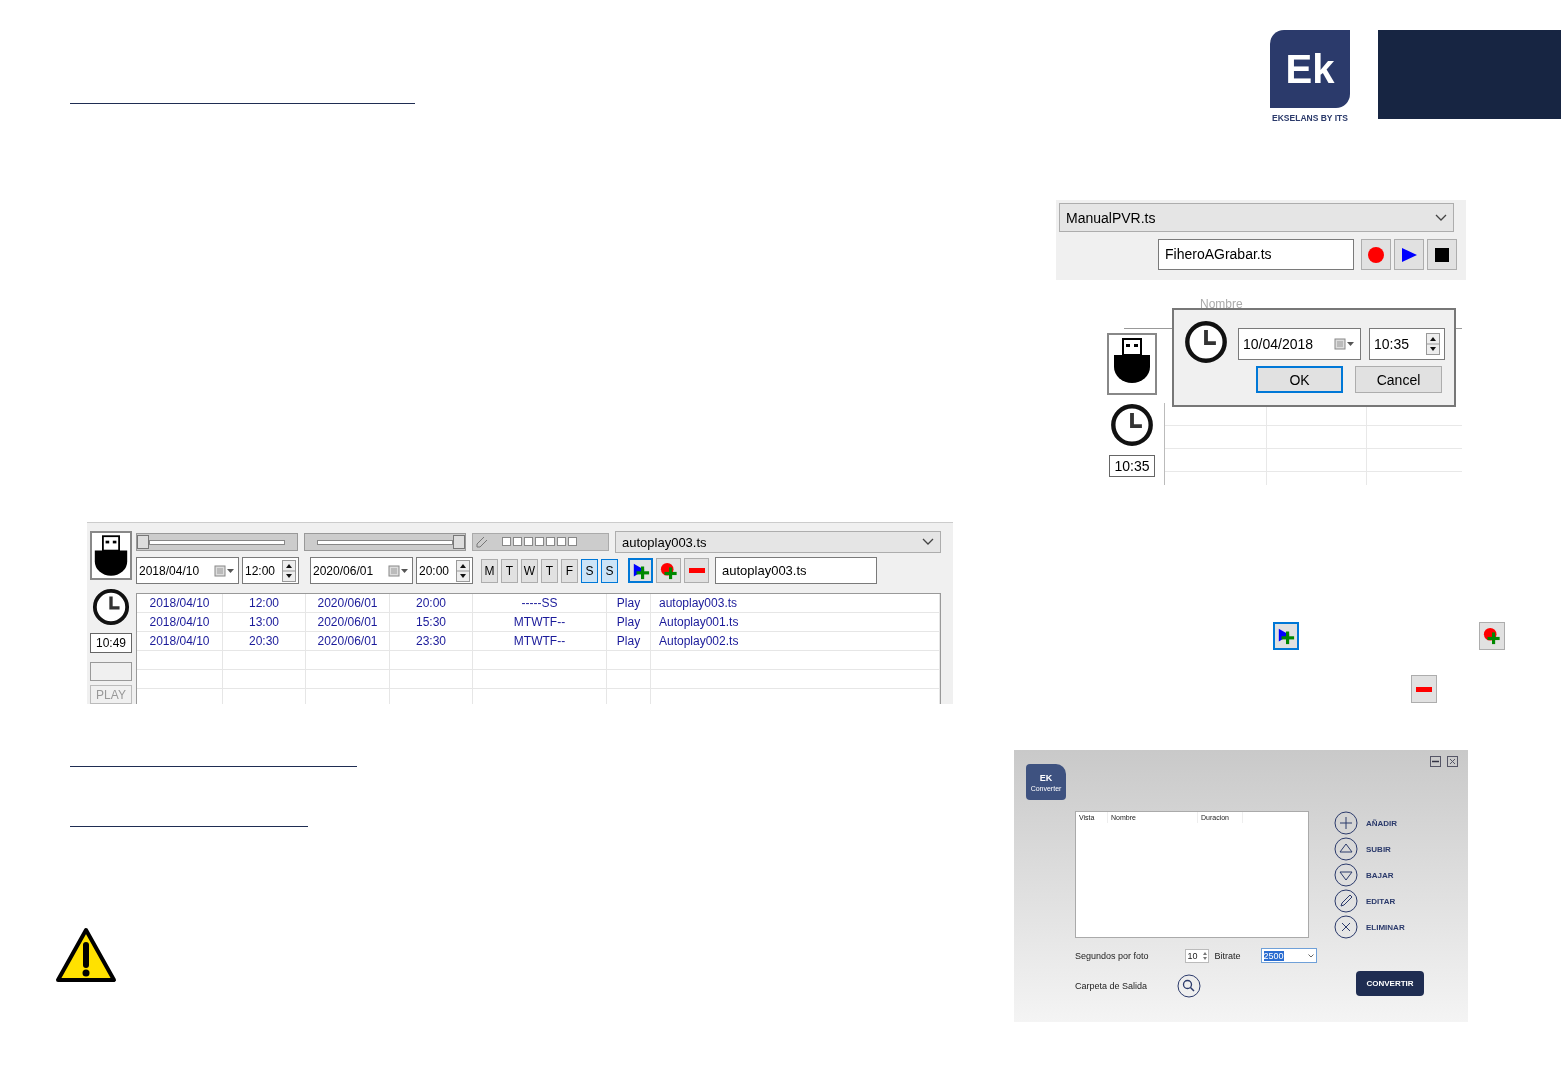  Describe the element at coordinates (1189, 986) in the screenshot. I see `search-icon` at that location.